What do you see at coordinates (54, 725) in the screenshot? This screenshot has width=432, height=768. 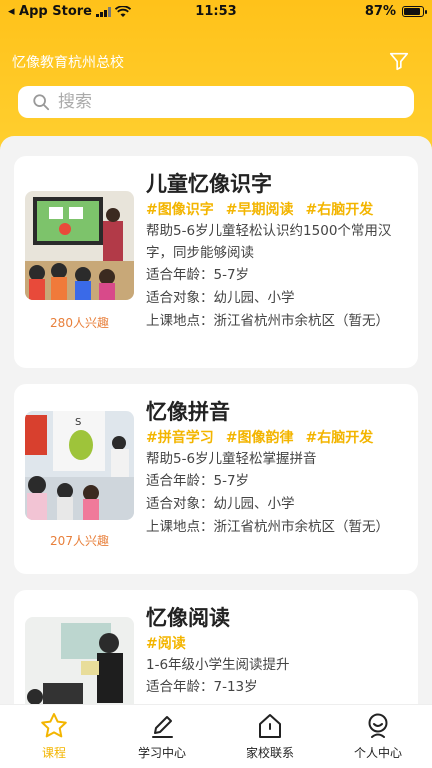 I see `star-icon` at bounding box center [54, 725].